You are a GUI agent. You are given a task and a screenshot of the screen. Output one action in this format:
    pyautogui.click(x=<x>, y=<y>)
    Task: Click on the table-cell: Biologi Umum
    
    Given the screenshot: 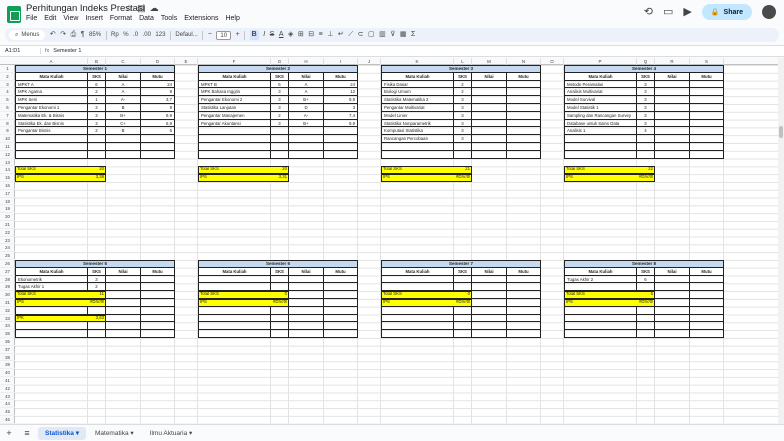 What is the action you would take?
    pyautogui.click(x=417, y=92)
    